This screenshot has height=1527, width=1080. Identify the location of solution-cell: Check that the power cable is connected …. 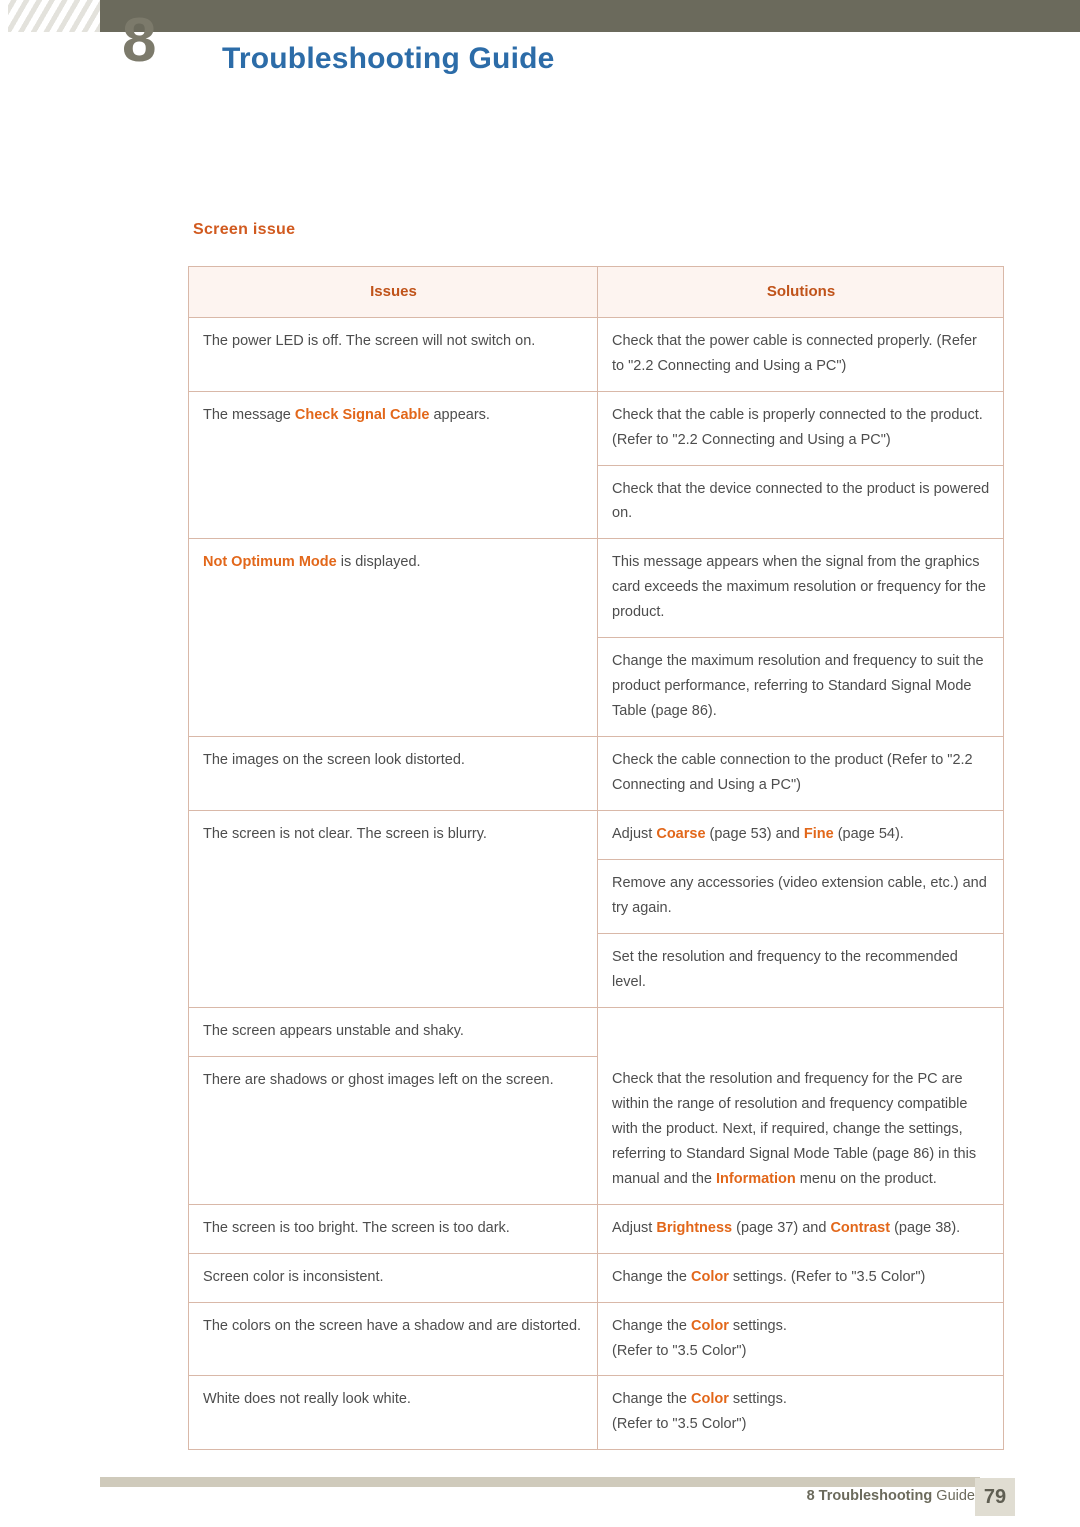
(800, 354).